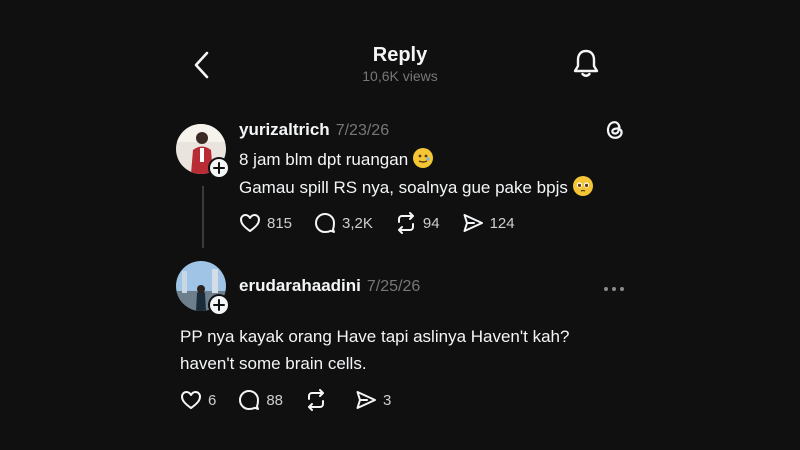  I want to click on threads-badge, so click(615, 132).